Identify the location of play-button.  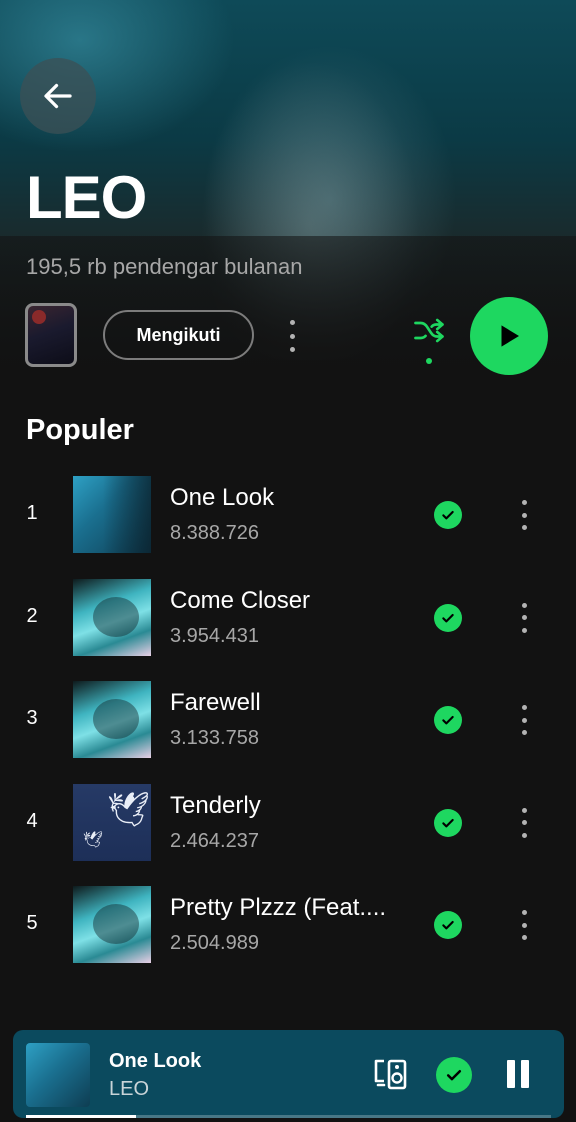
(509, 336).